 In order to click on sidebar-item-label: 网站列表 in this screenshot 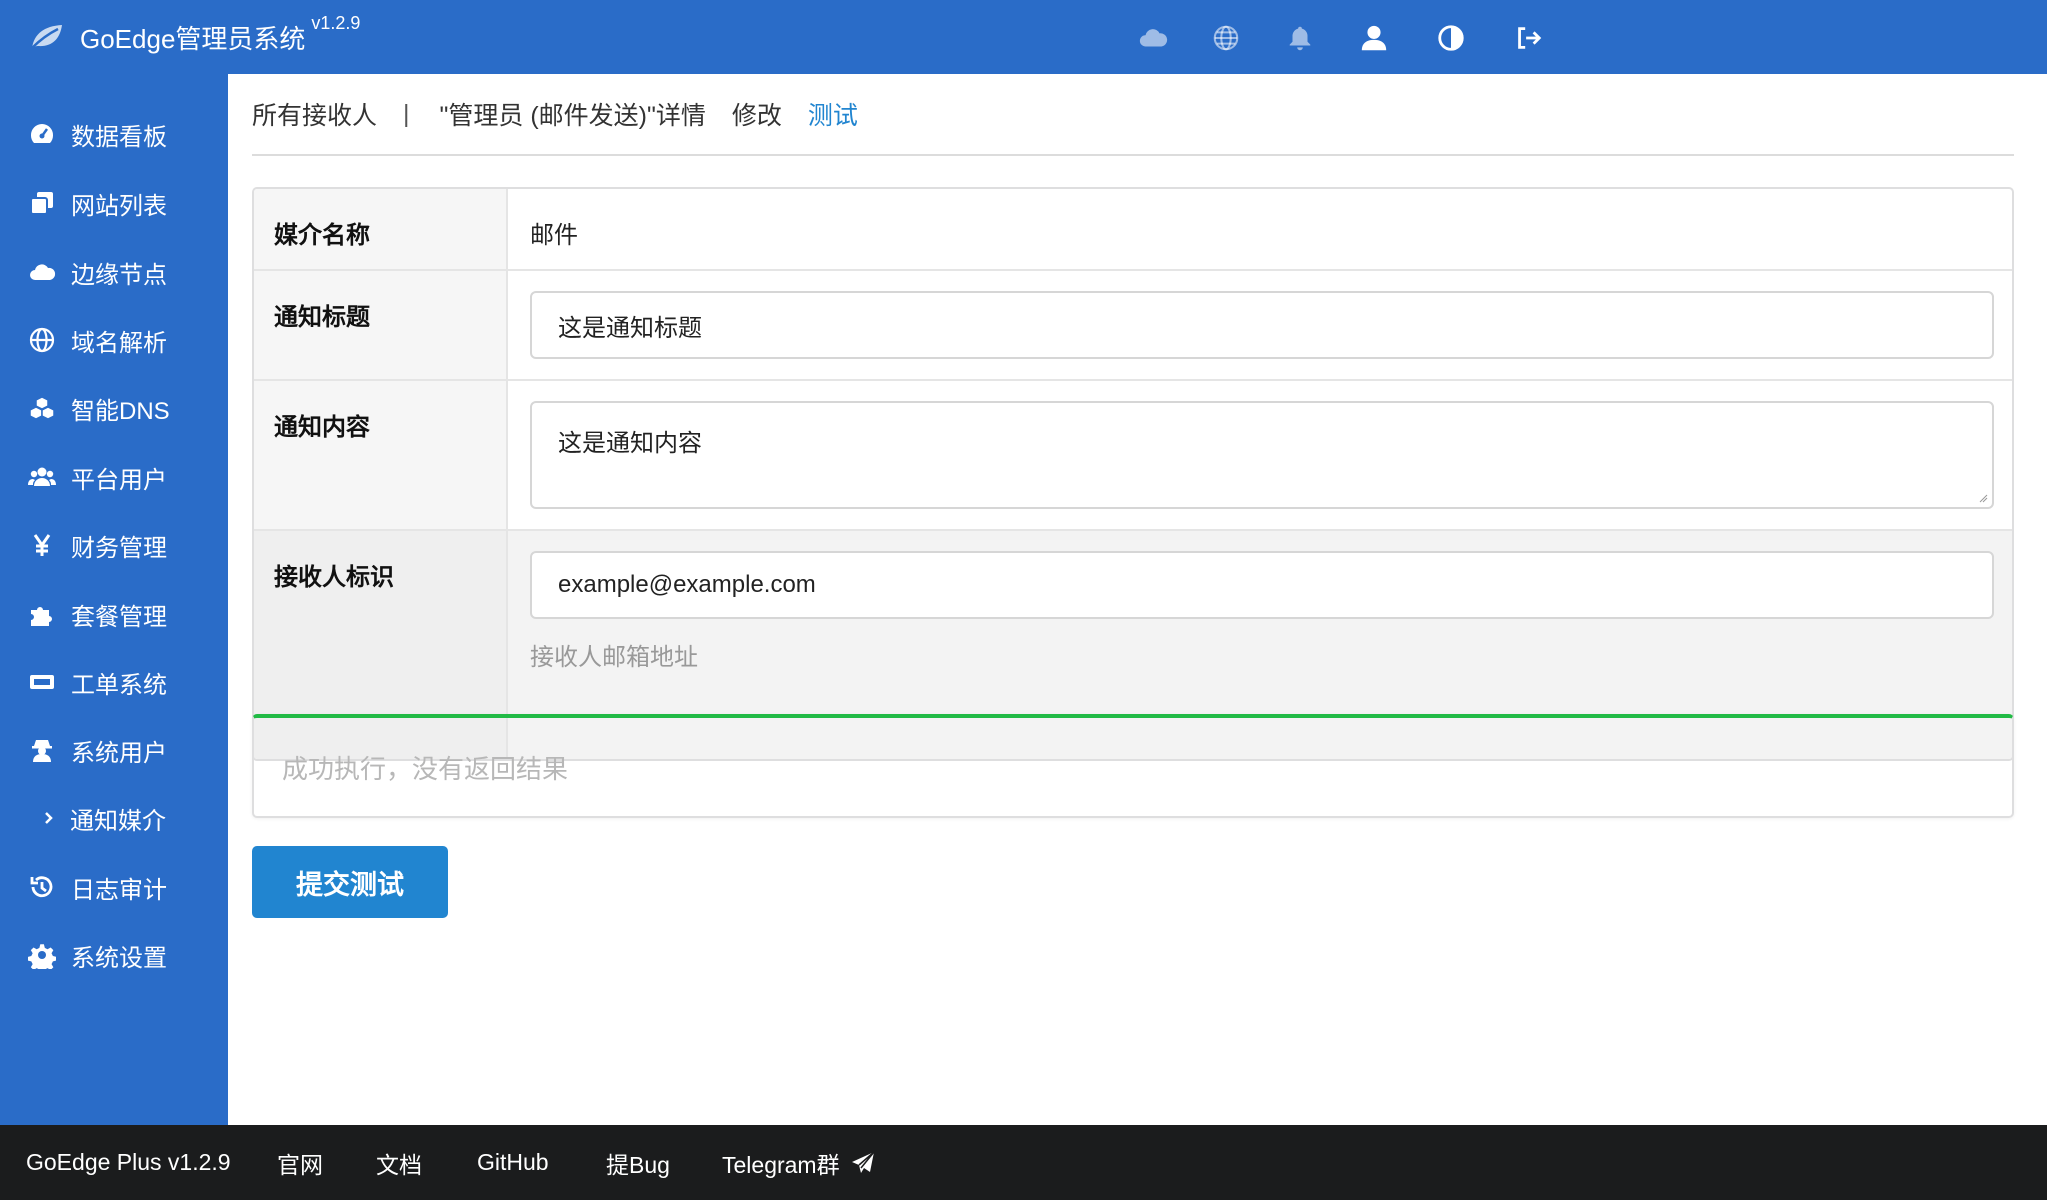, I will do `click(119, 206)`.